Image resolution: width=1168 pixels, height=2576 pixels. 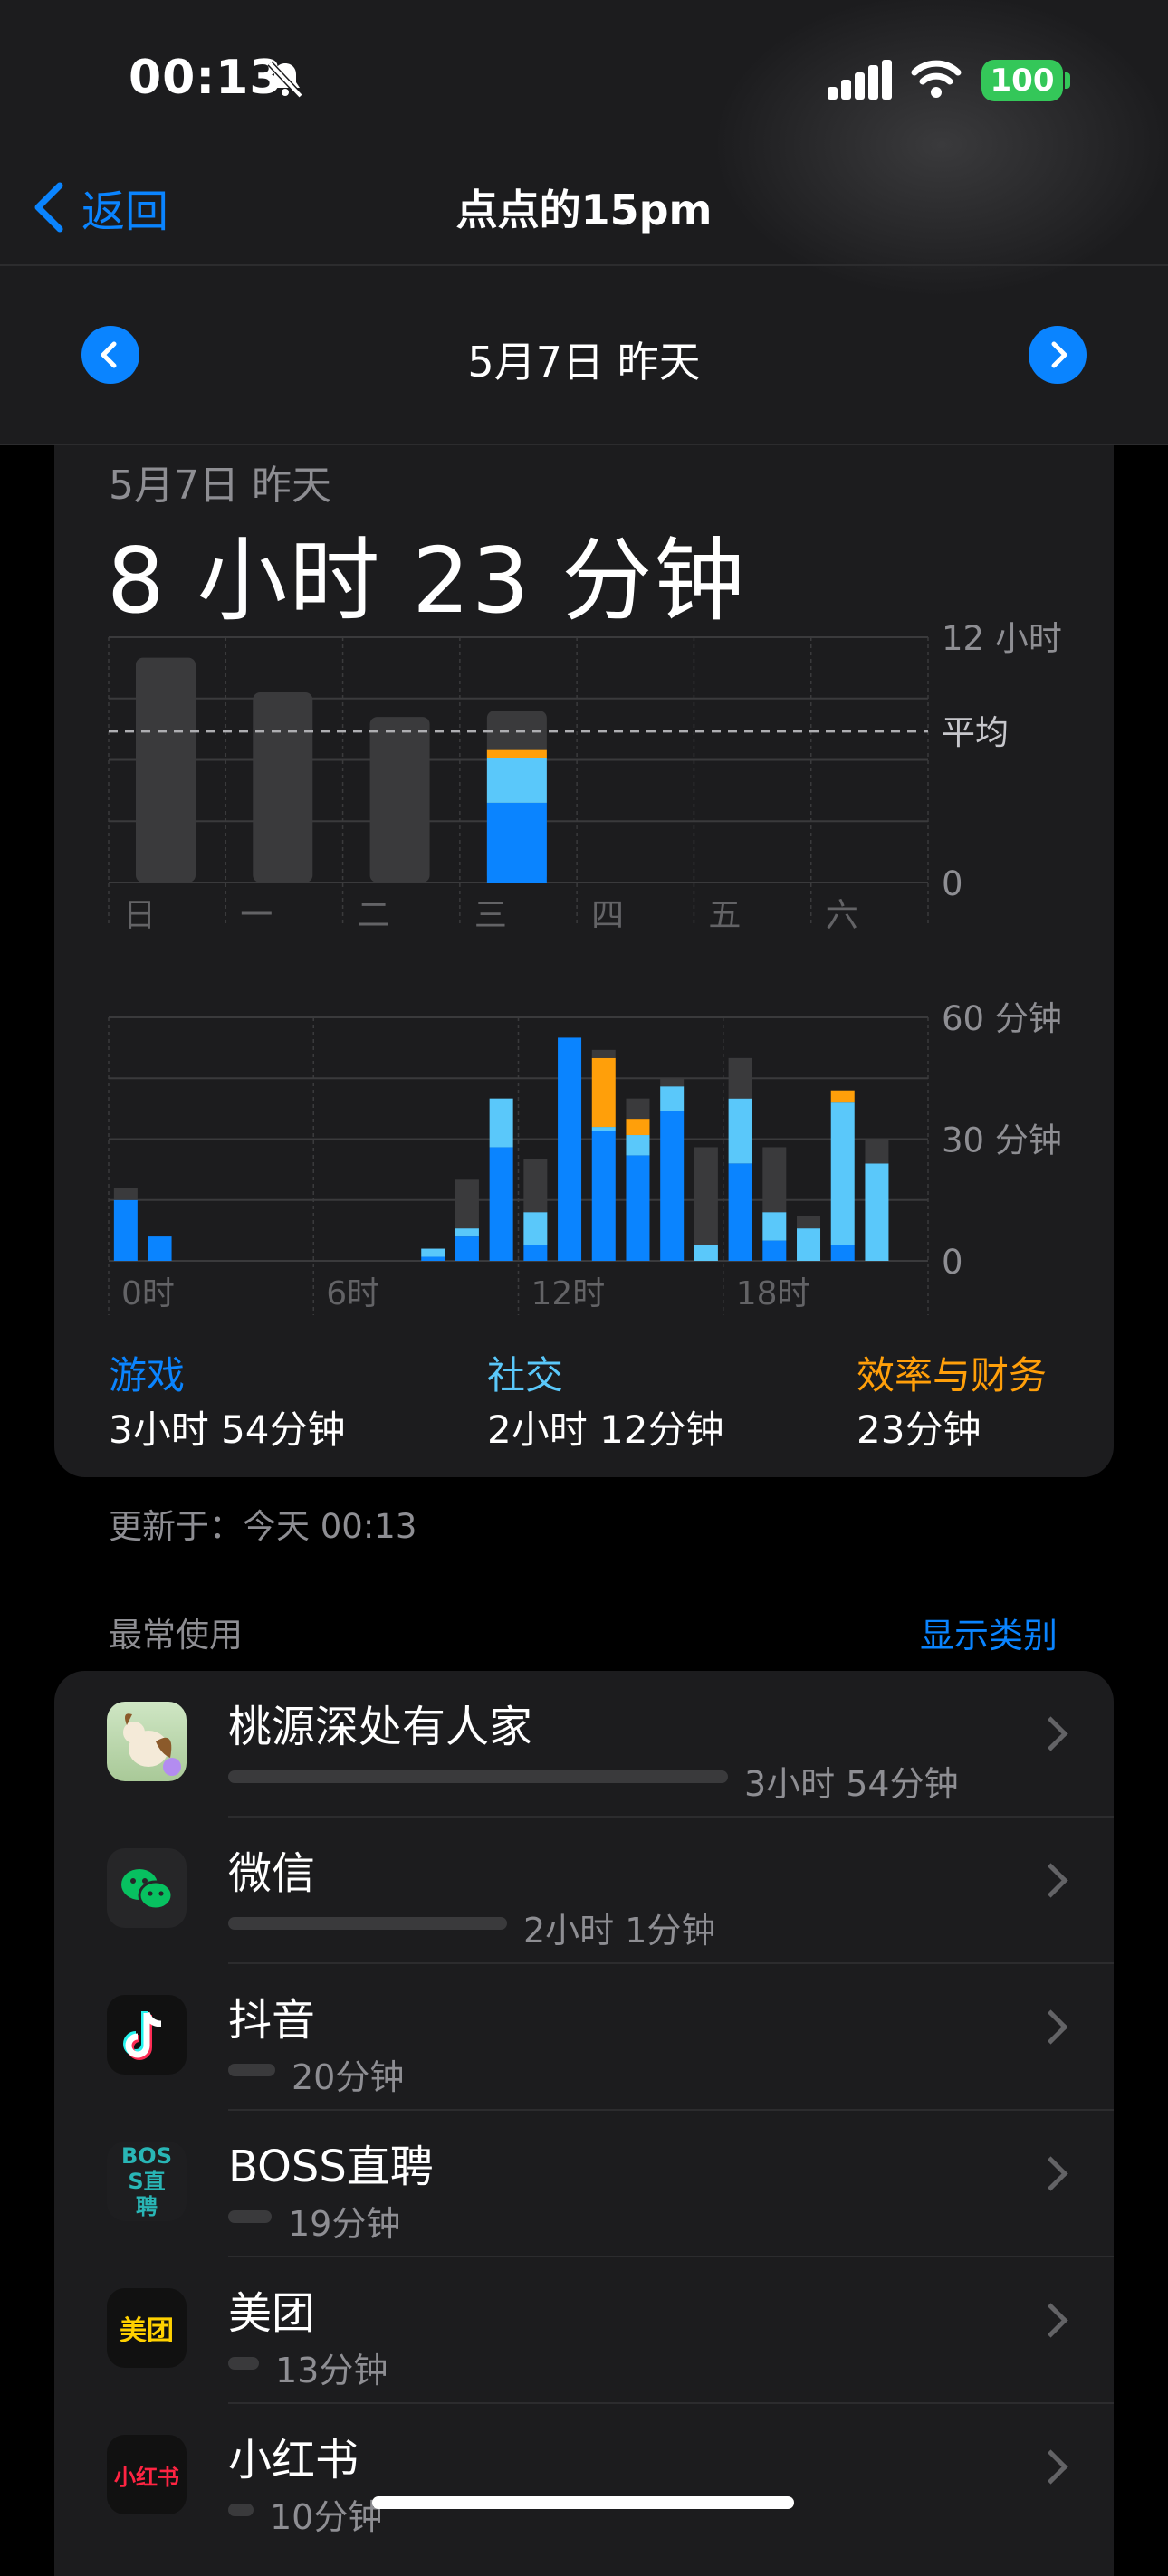 What do you see at coordinates (584, 1745) in the screenshot?
I see `app-row: 桃源深处有人家 3小时 54分钟` at bounding box center [584, 1745].